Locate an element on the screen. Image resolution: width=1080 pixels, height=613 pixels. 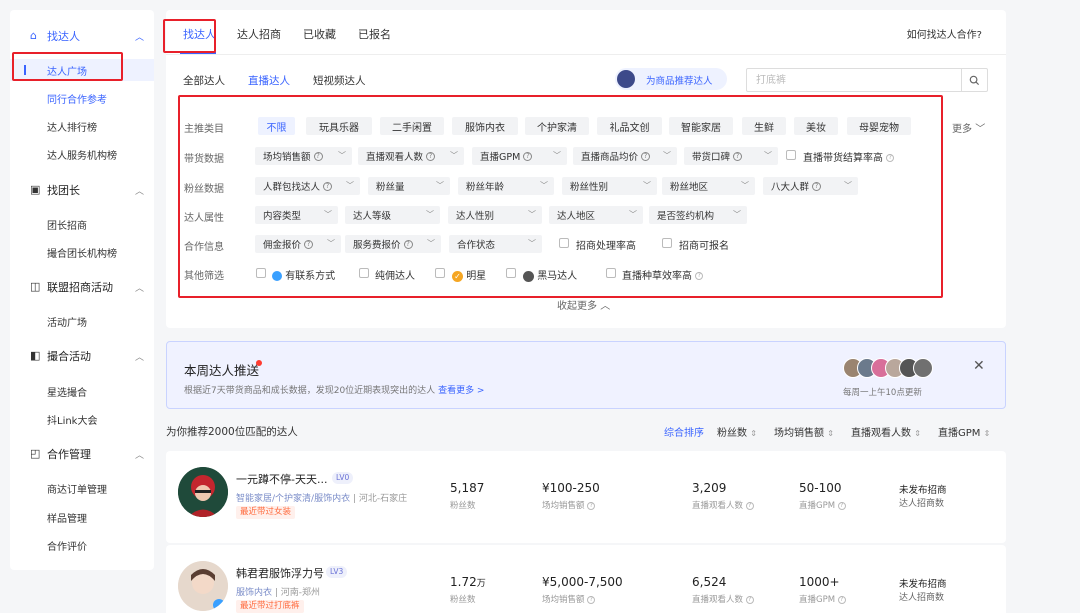
dropdown-content-type: 内容类型 ﹀ is located at coordinates (296, 215).